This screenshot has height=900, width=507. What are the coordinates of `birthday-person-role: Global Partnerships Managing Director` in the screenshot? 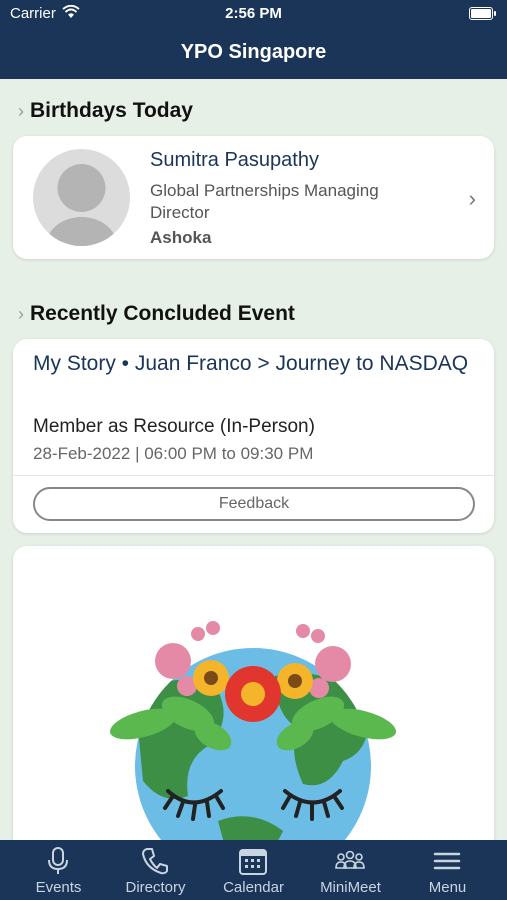 It's located at (264, 201).